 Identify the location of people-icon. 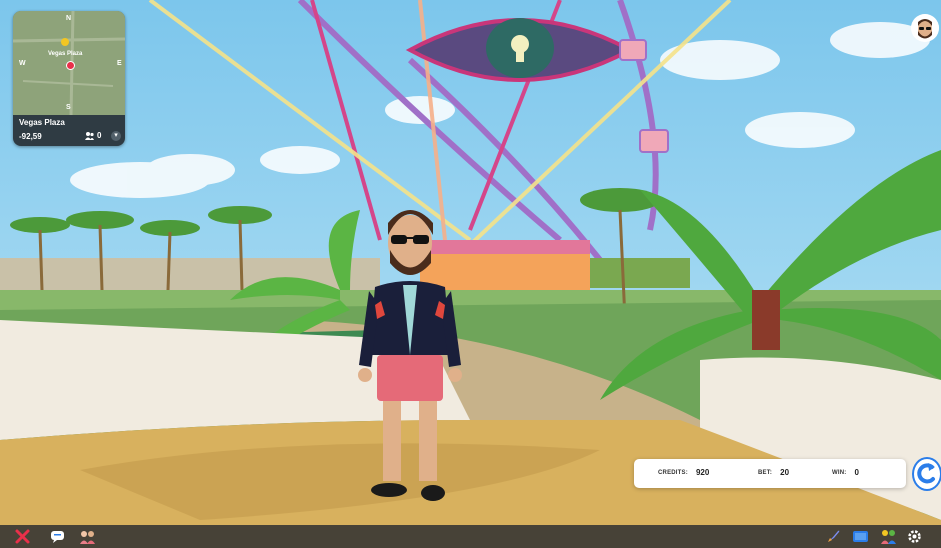
(888, 536).